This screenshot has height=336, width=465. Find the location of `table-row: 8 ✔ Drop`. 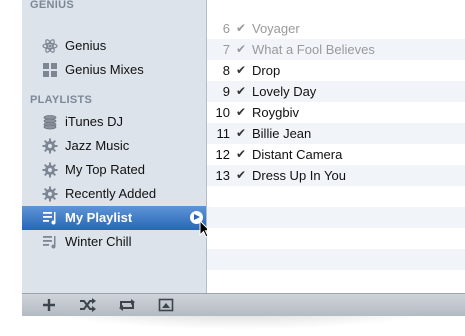

table-row: 8 ✔ Drop is located at coordinates (336, 70).